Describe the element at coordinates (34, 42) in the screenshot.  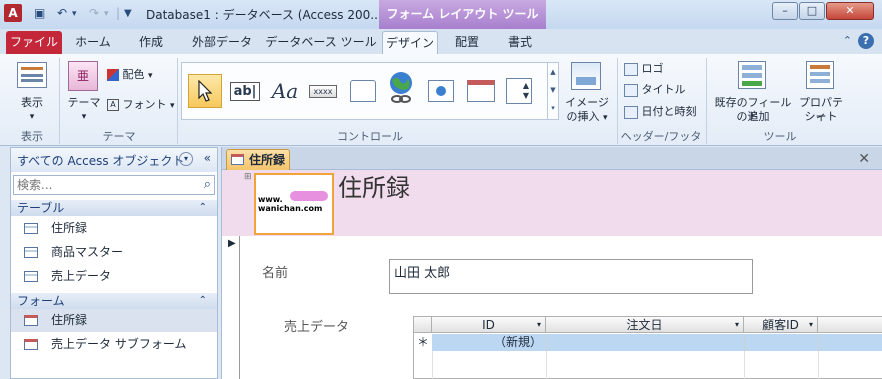
I see `tab-file: ファイル` at that location.